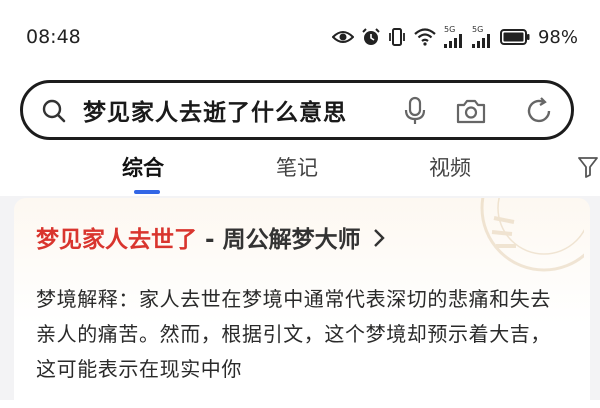  I want to click on eye-icon, so click(342, 37).